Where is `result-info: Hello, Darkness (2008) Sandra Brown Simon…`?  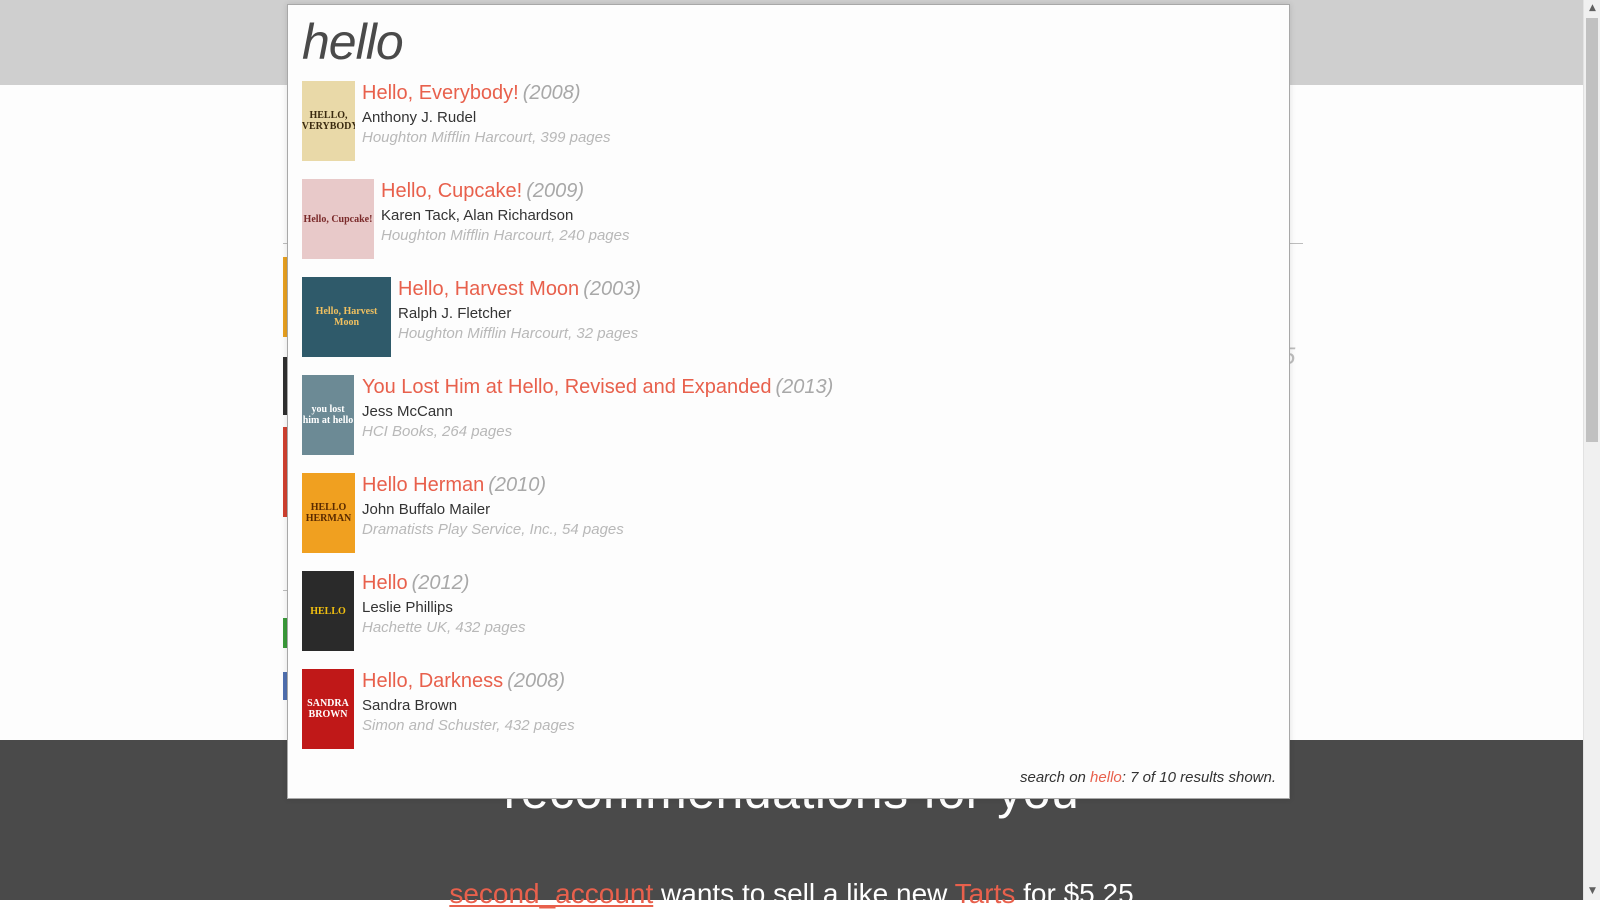 result-info: Hello, Darkness (2008) Sandra Brown Simon… is located at coordinates (468, 702).